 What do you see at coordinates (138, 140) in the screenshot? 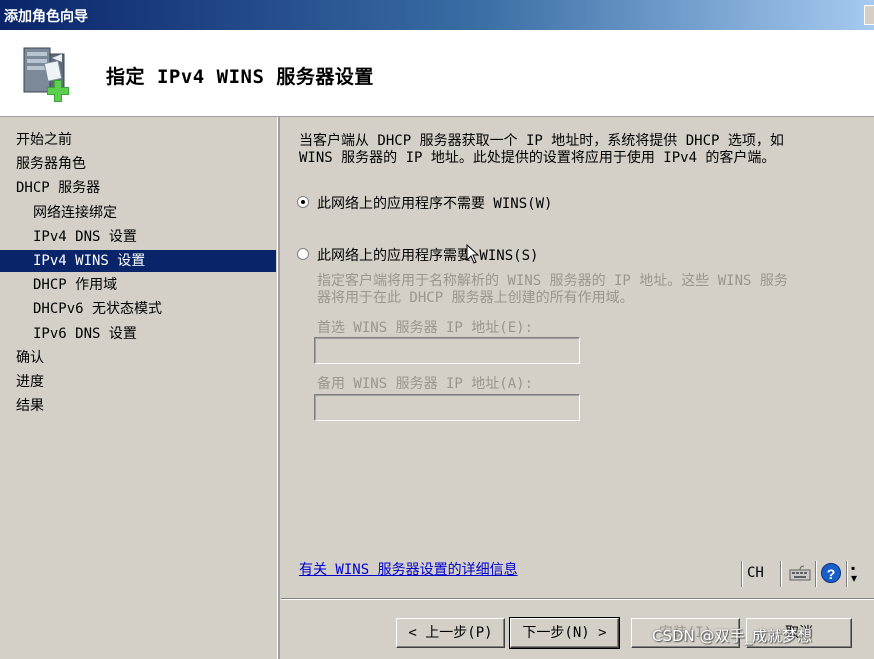
I see `nav-item-before-you-begin: 开始之前` at bounding box center [138, 140].